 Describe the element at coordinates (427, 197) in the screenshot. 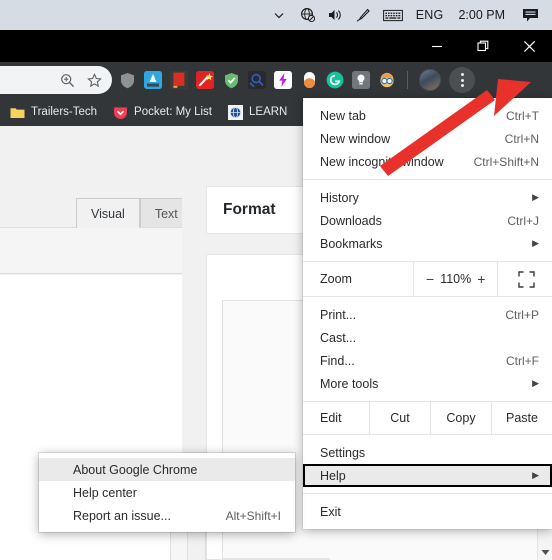

I see `menu-item-history: History ▶` at that location.